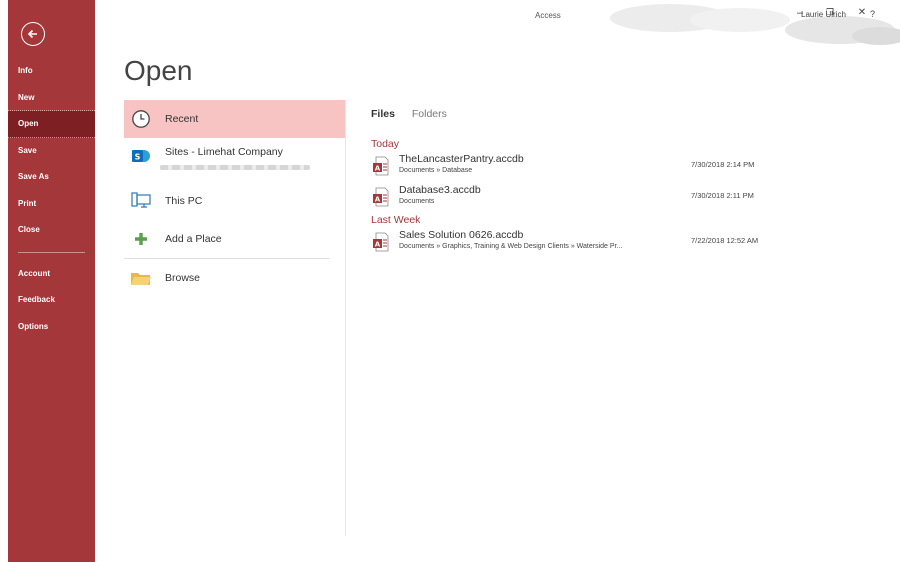  What do you see at coordinates (235, 239) in the screenshot?
I see `location-add-place: Add a Place` at bounding box center [235, 239].